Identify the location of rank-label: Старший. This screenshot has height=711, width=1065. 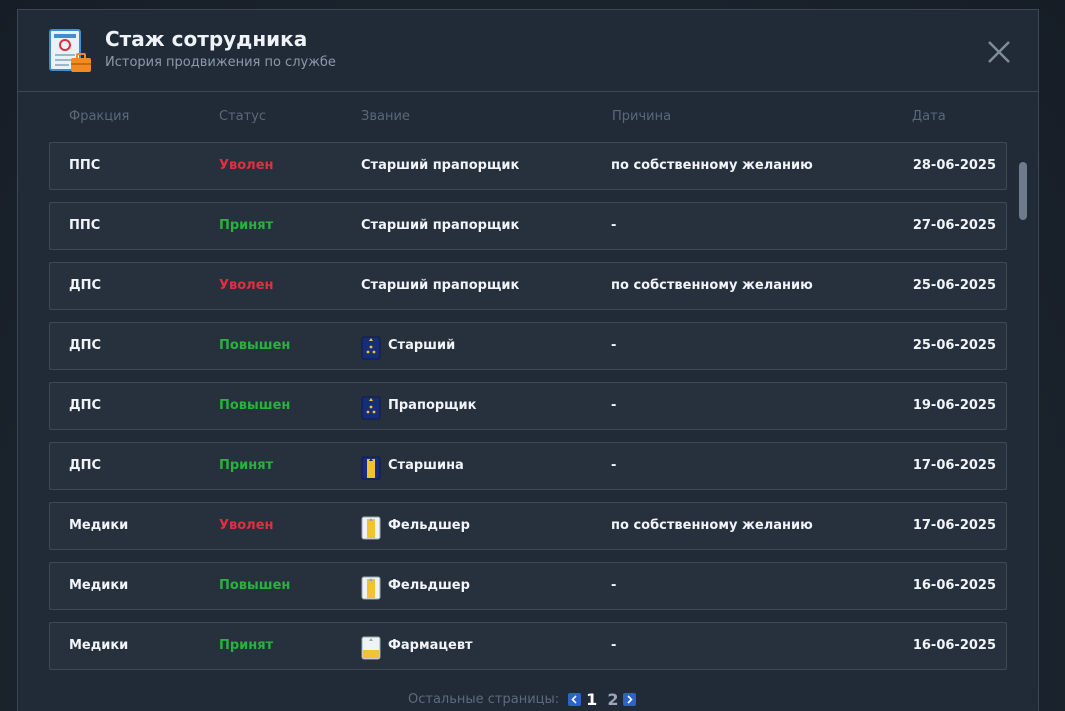
(422, 345).